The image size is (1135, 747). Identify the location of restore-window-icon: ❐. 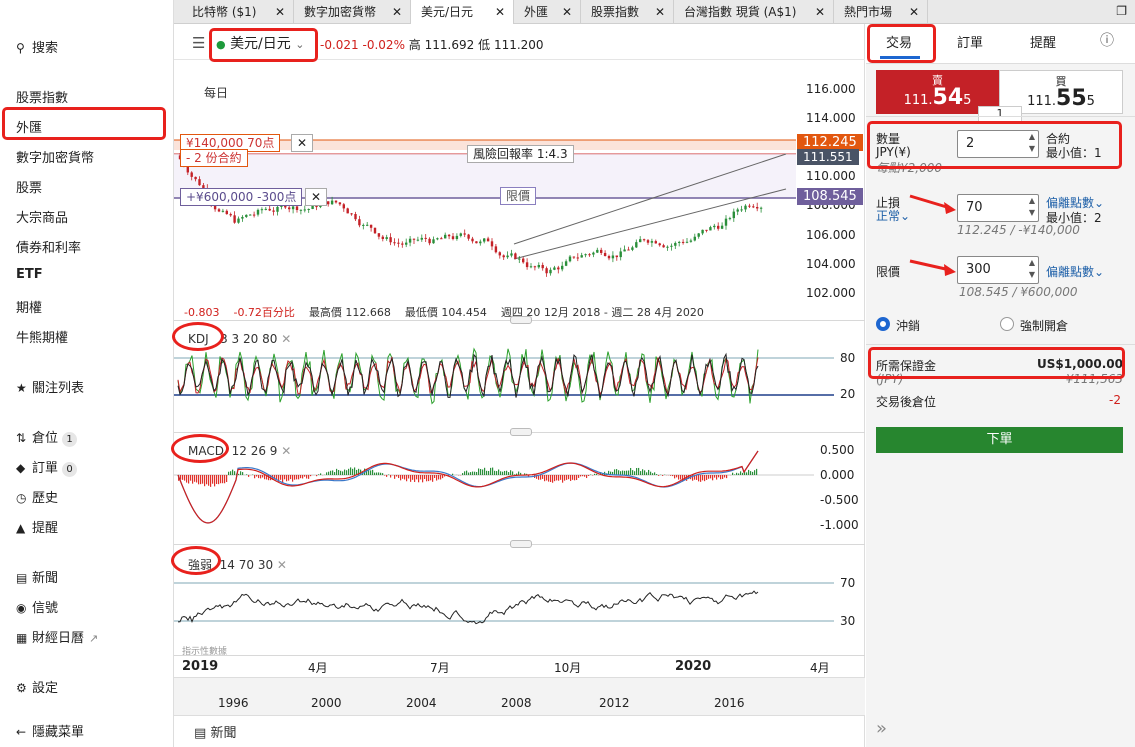
(1121, 11).